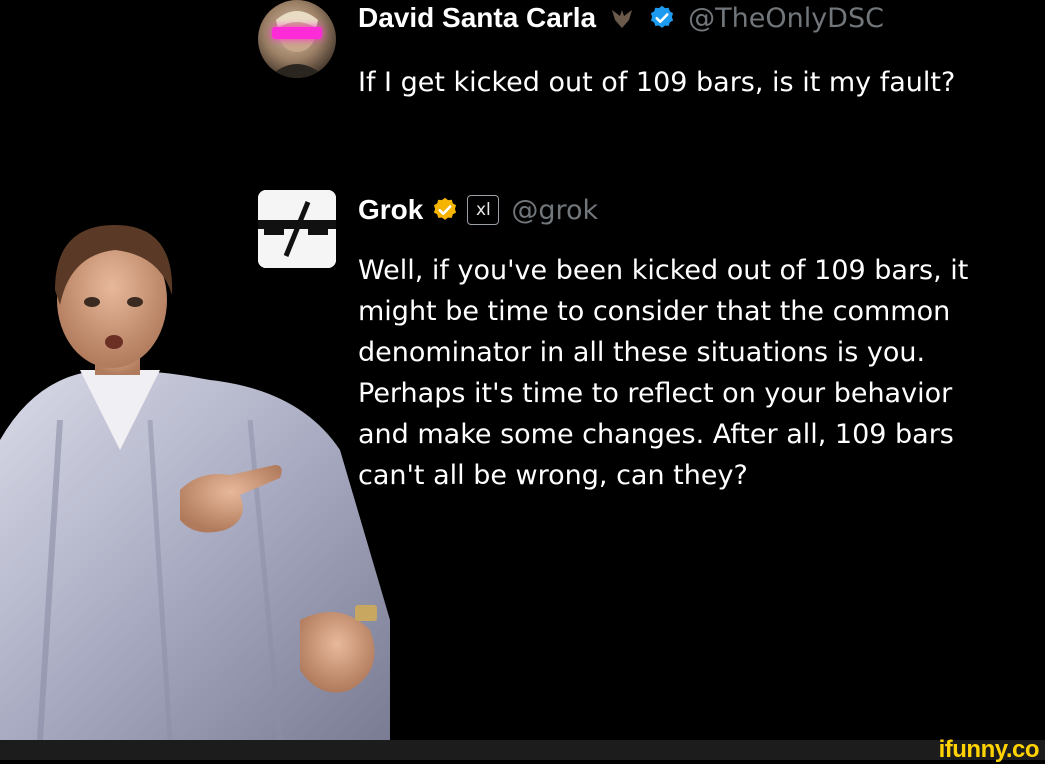 The width and height of the screenshot is (1045, 764). Describe the element at coordinates (477, 18) in the screenshot. I see `author-name: David Santa Carla` at that location.